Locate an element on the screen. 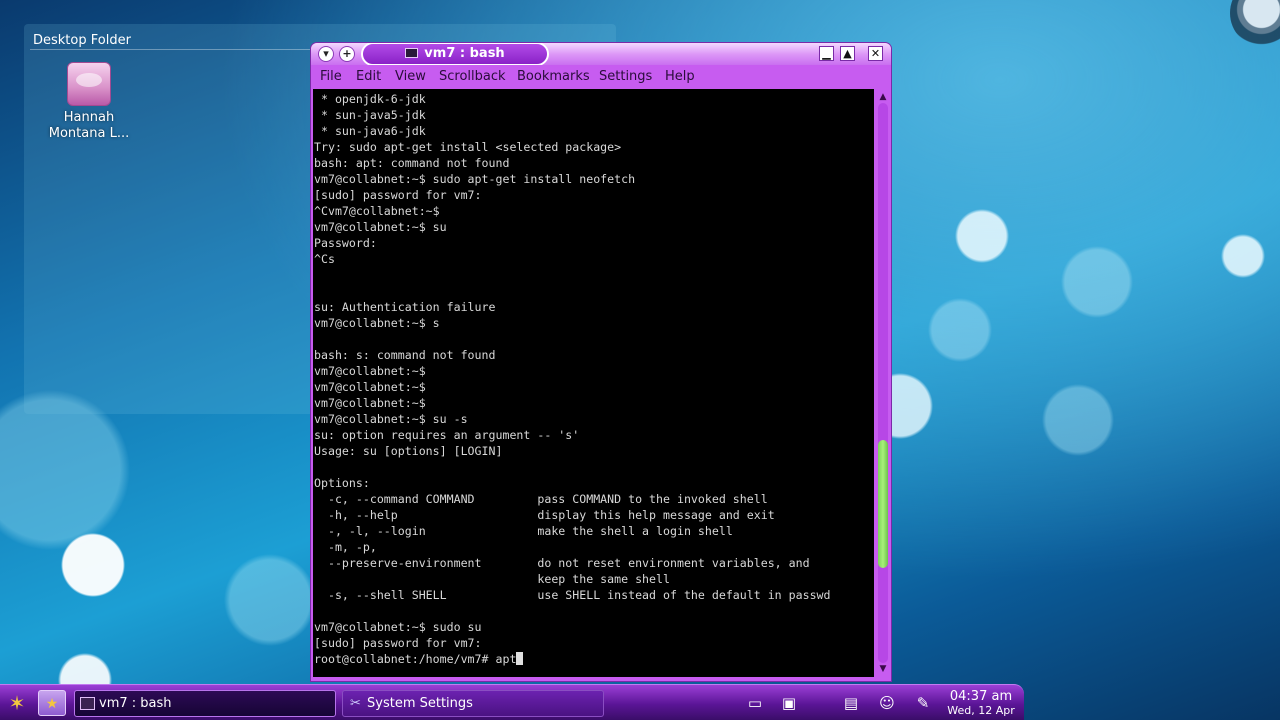 The width and height of the screenshot is (1280, 720). terminal-line: ^Cvm7@collabnet:~$ is located at coordinates (377, 211).